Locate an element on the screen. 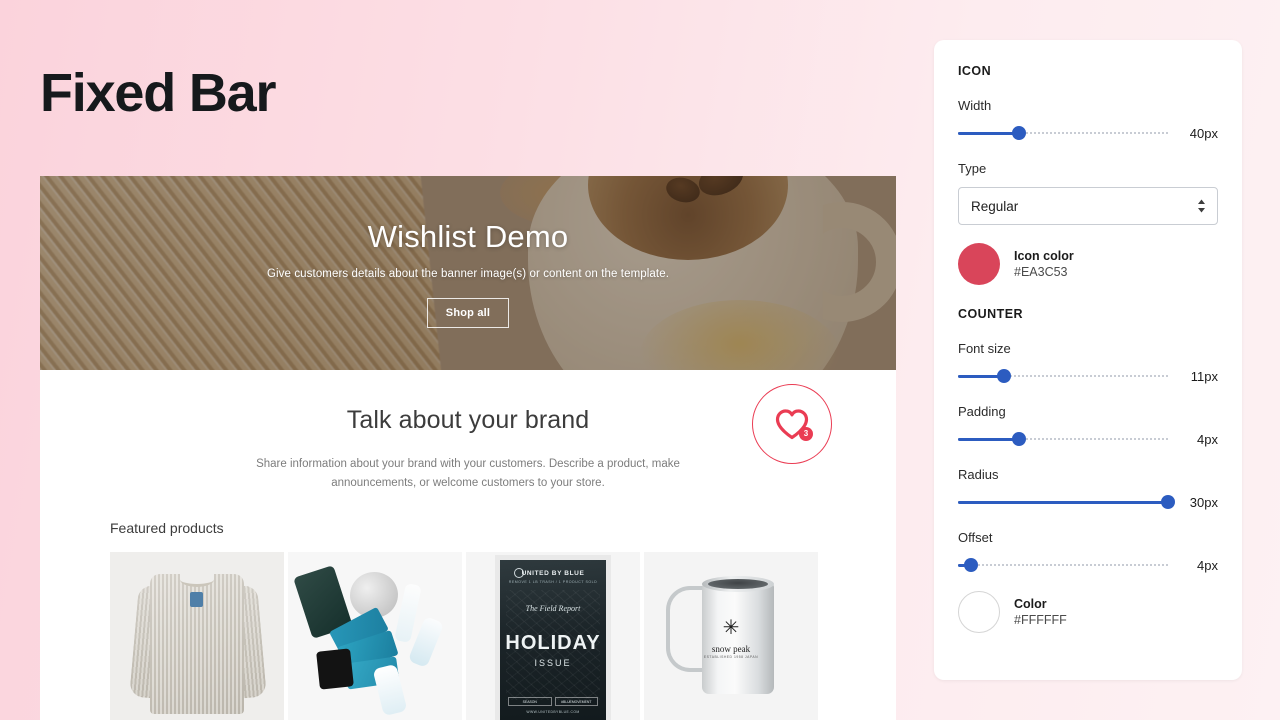 This screenshot has width=1280, height=720. icon-color-hex: #EA3C53 is located at coordinates (1041, 272).